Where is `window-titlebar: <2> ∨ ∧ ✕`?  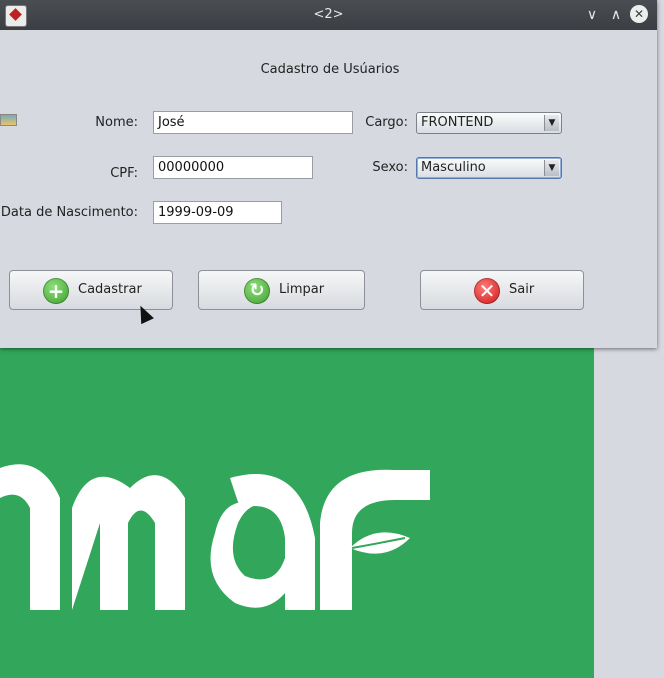 window-titlebar: <2> ∨ ∧ ✕ is located at coordinates (328, 15).